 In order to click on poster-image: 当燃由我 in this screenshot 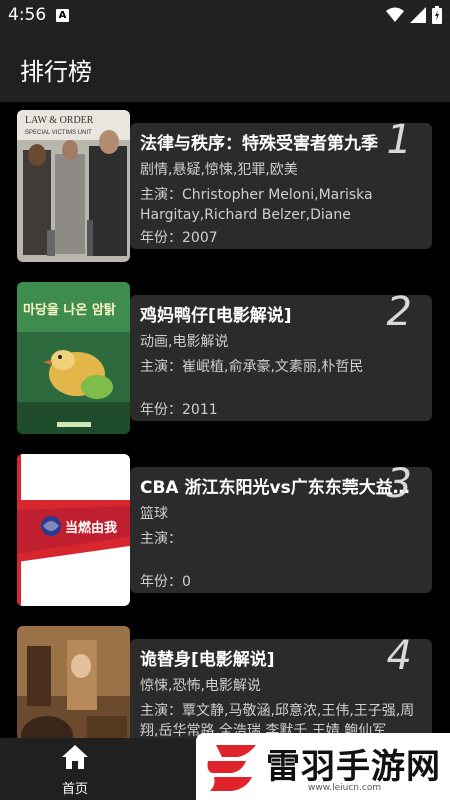, I will do `click(73, 530)`.